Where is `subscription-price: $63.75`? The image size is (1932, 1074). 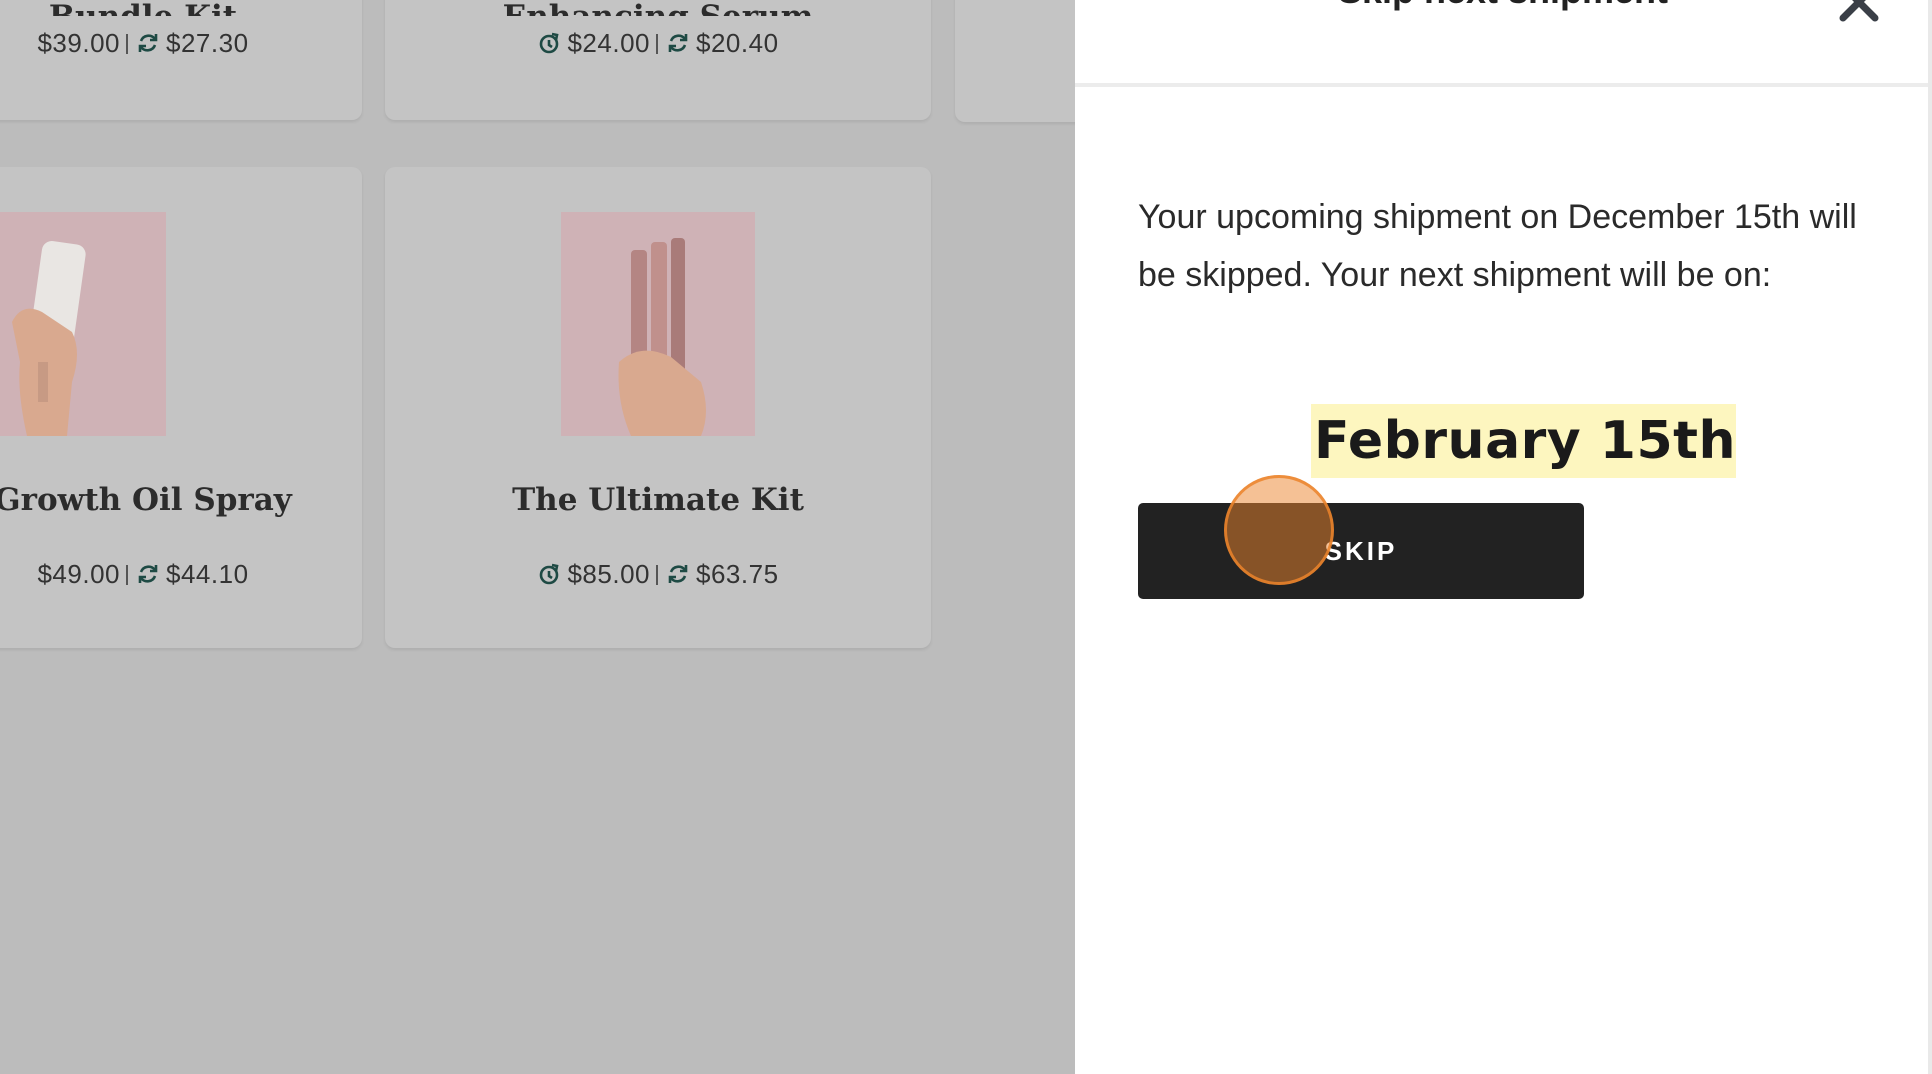
subscription-price: $63.75 is located at coordinates (737, 574).